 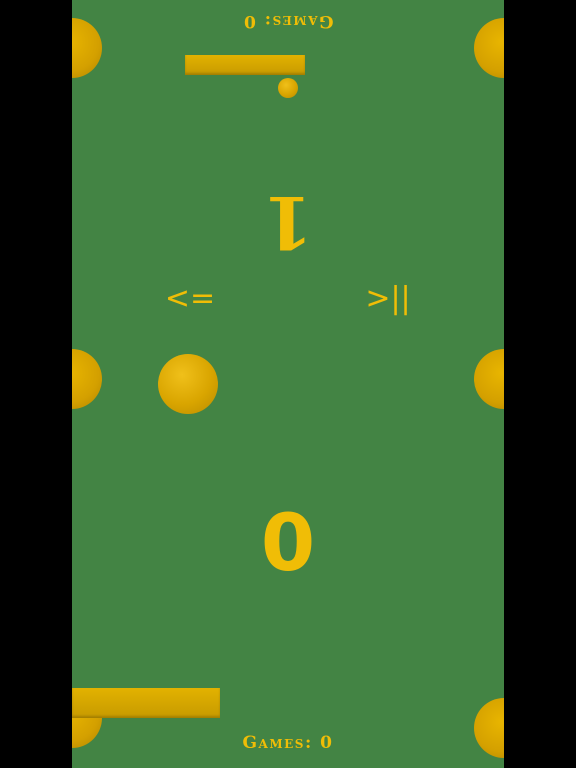 I want to click on side-pocket-middle-right, so click(x=489, y=379).